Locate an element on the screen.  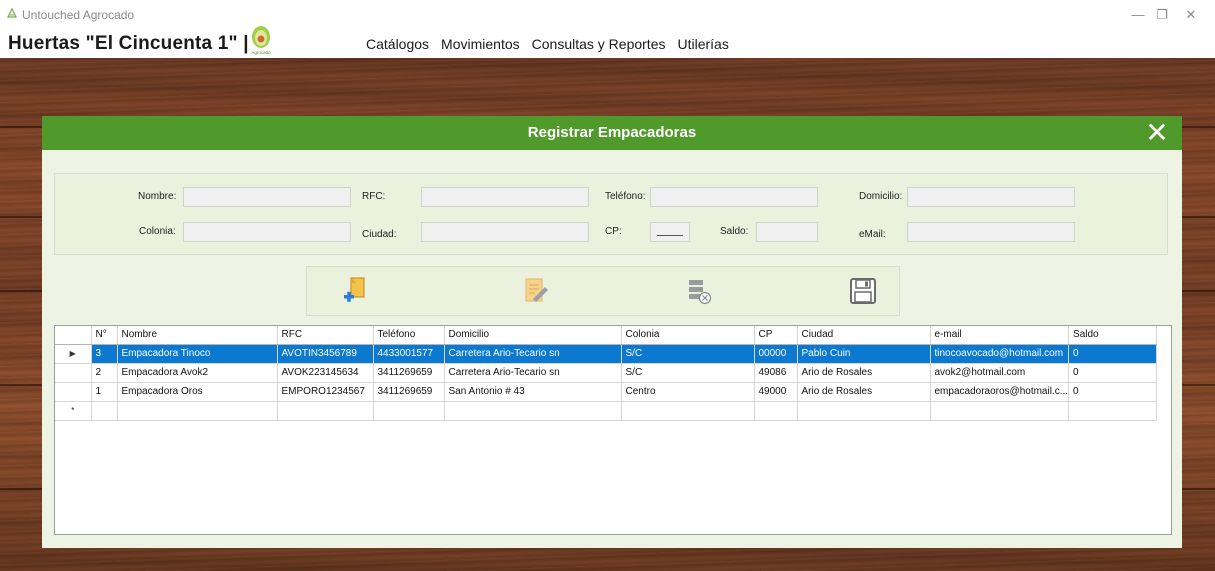
table-cell: tinocoavocado@hotmail.com is located at coordinates (1000, 354).